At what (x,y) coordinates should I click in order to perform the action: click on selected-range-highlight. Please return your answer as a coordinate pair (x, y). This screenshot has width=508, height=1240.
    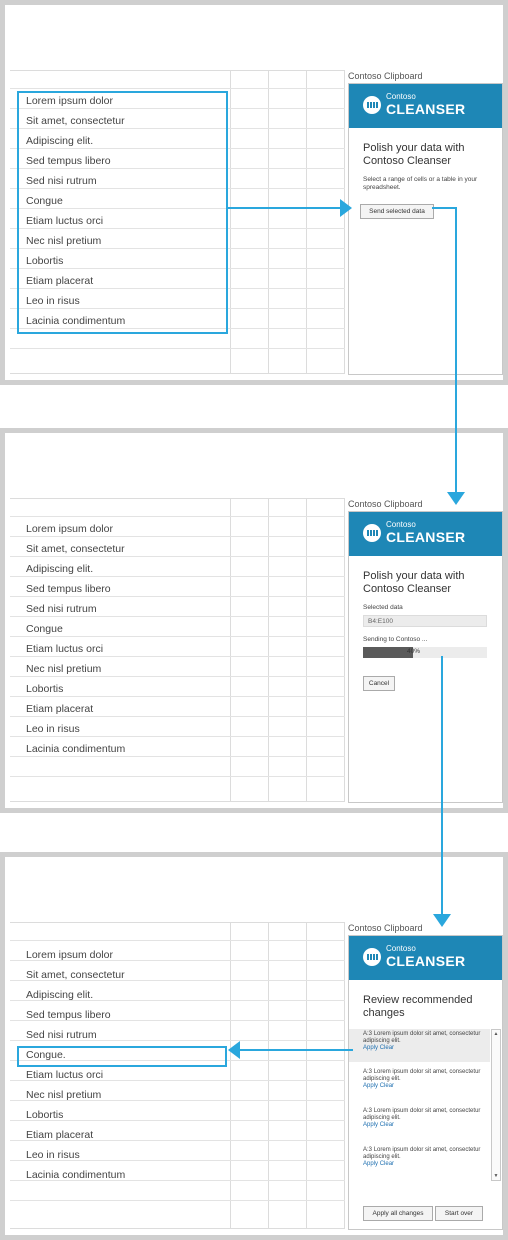
    Looking at the image, I should click on (122, 212).